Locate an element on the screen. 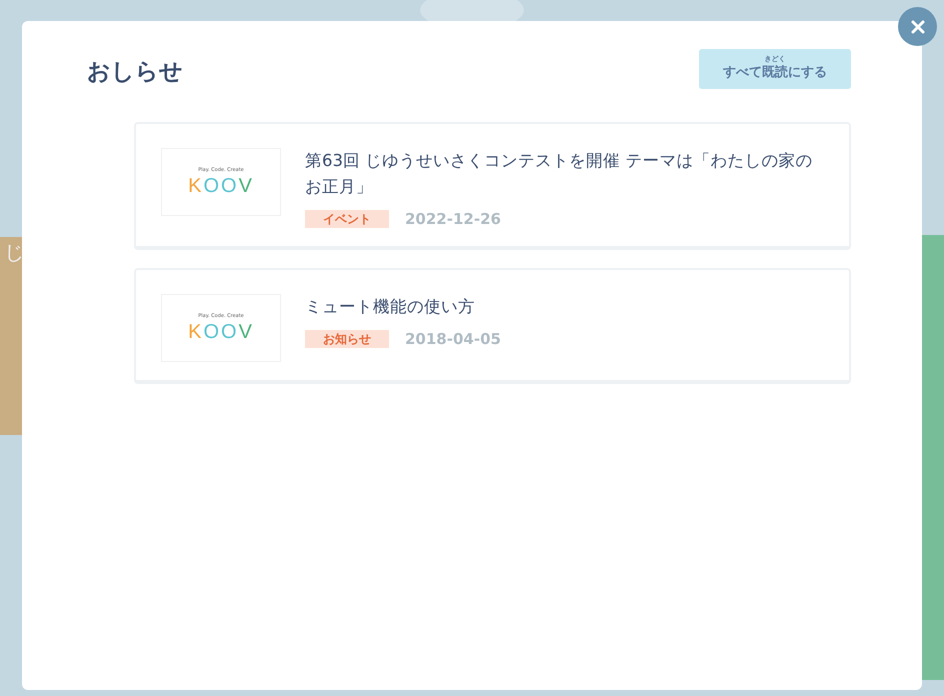 The image size is (944, 696). close-button is located at coordinates (917, 26).